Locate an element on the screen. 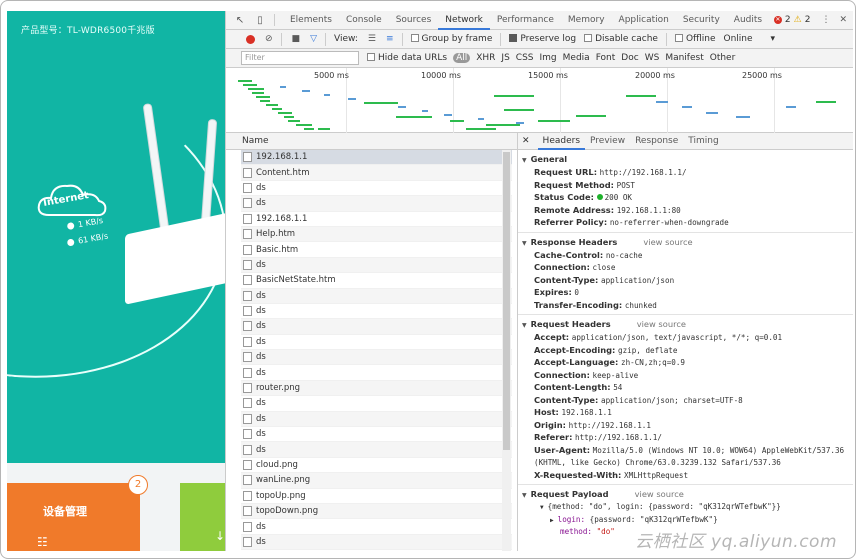  filter-type-img: Img is located at coordinates (548, 58).